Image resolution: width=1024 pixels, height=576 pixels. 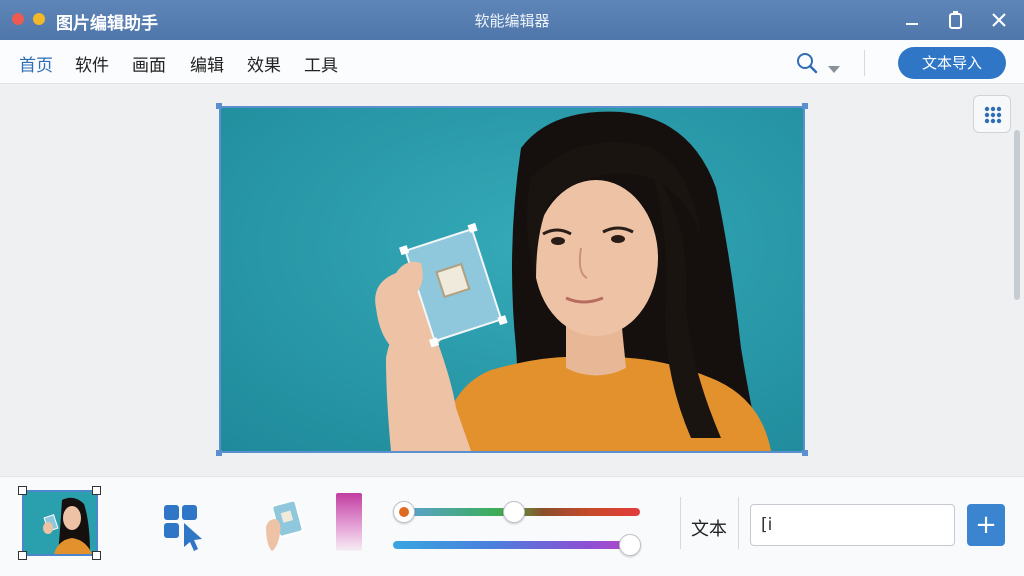 What do you see at coordinates (864, 63) in the screenshot?
I see `menu-divider` at bounding box center [864, 63].